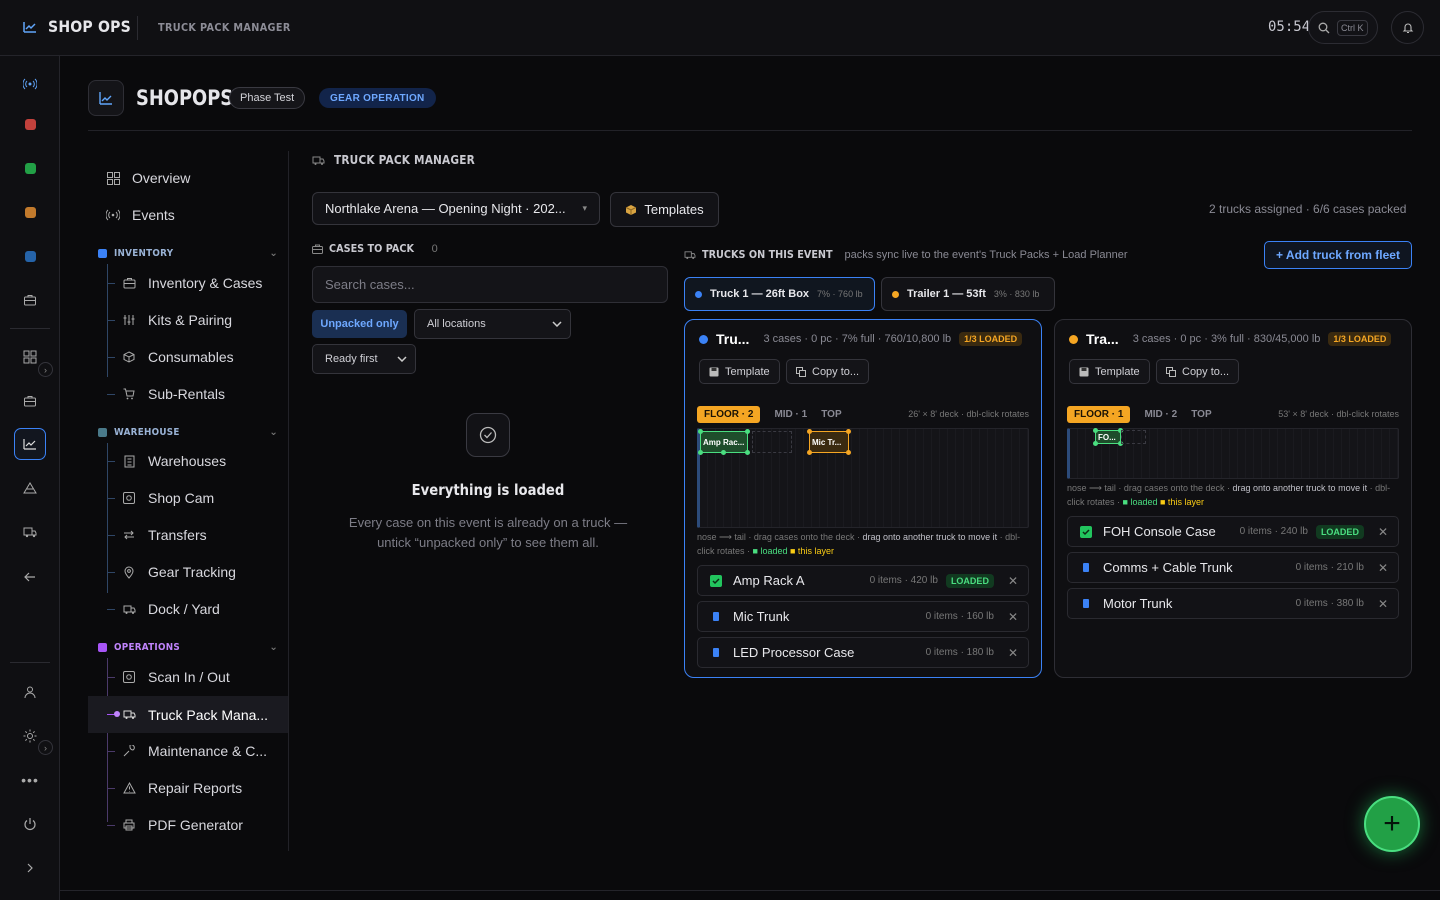  What do you see at coordinates (1343, 27) in the screenshot?
I see `command-search-button: Ctrl K` at bounding box center [1343, 27].